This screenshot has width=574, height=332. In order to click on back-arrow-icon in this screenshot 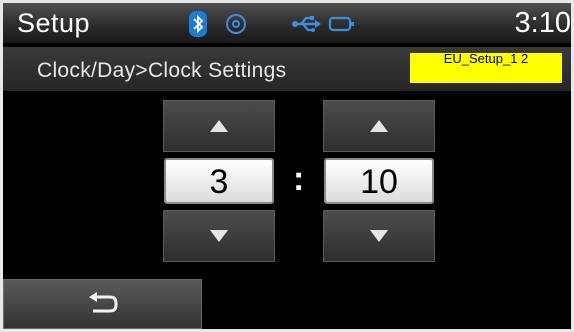, I will do `click(102, 302)`.